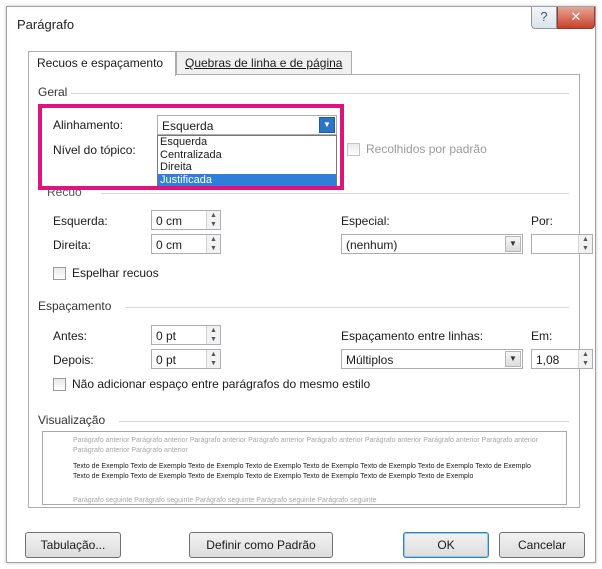  I want to click on dropdown-option-direita: Direita, so click(247, 167).